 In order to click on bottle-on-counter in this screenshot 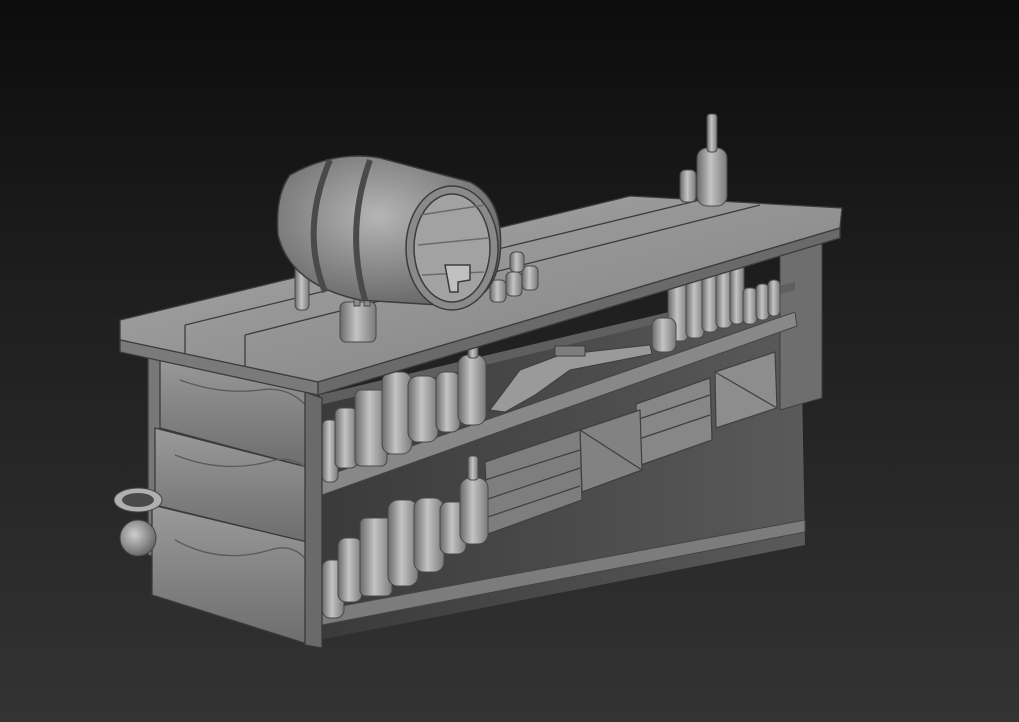, I will do `click(703, 160)`.